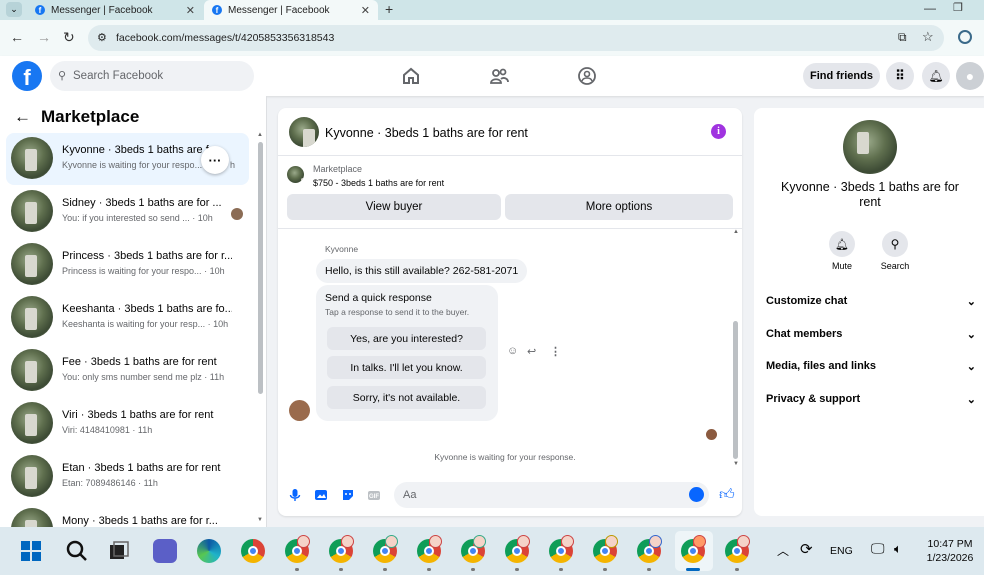 The image size is (984, 575). Describe the element at coordinates (878, 548) in the screenshot. I see `display-icon: 🖵` at that location.